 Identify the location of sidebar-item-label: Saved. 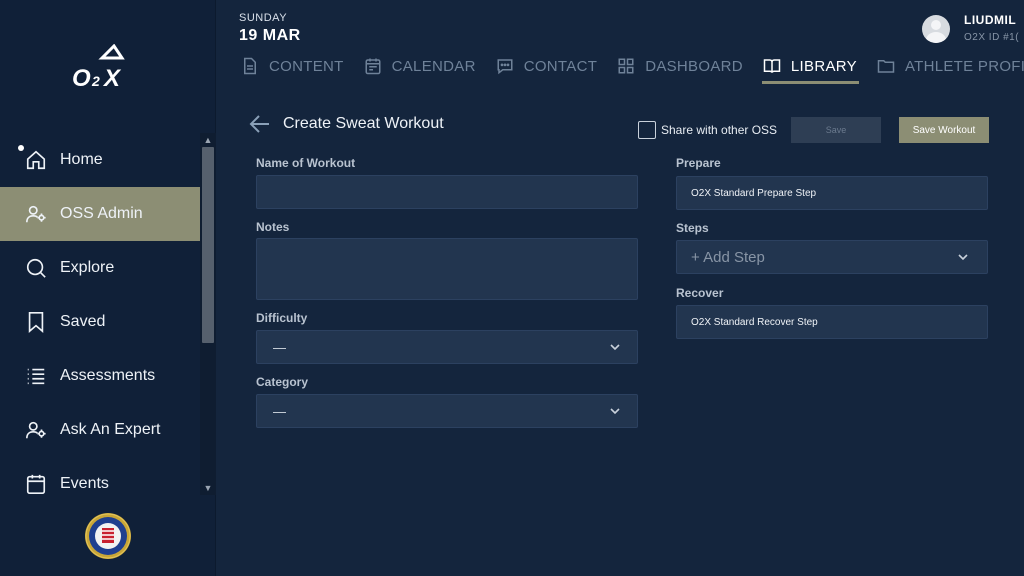
(83, 321).